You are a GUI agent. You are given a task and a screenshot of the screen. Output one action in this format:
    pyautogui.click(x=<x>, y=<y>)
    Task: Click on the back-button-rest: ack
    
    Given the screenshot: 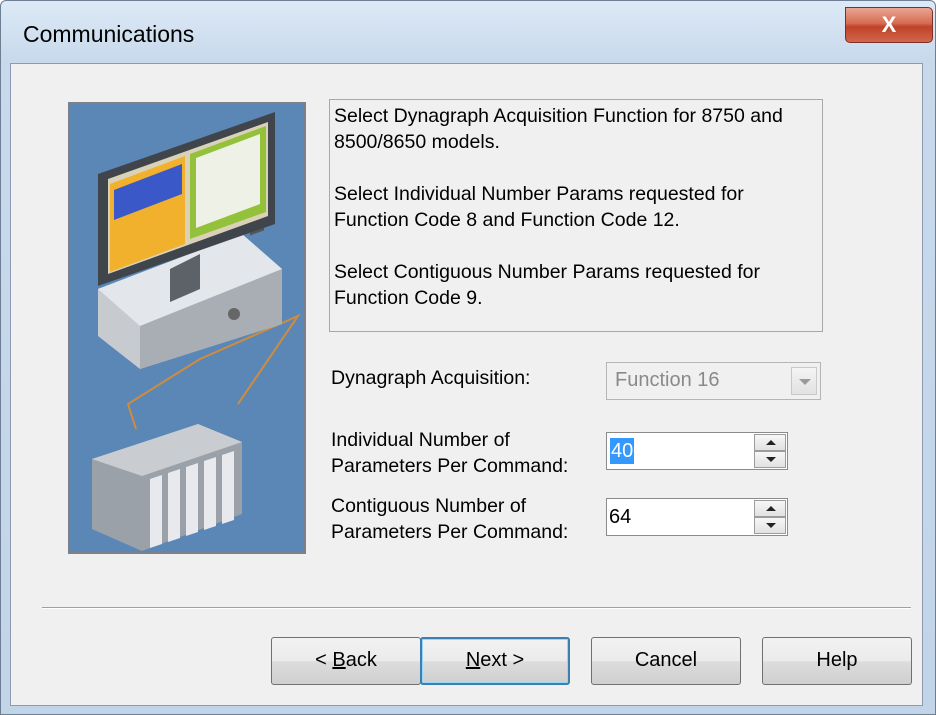 What is the action you would take?
    pyautogui.click(x=361, y=660)
    